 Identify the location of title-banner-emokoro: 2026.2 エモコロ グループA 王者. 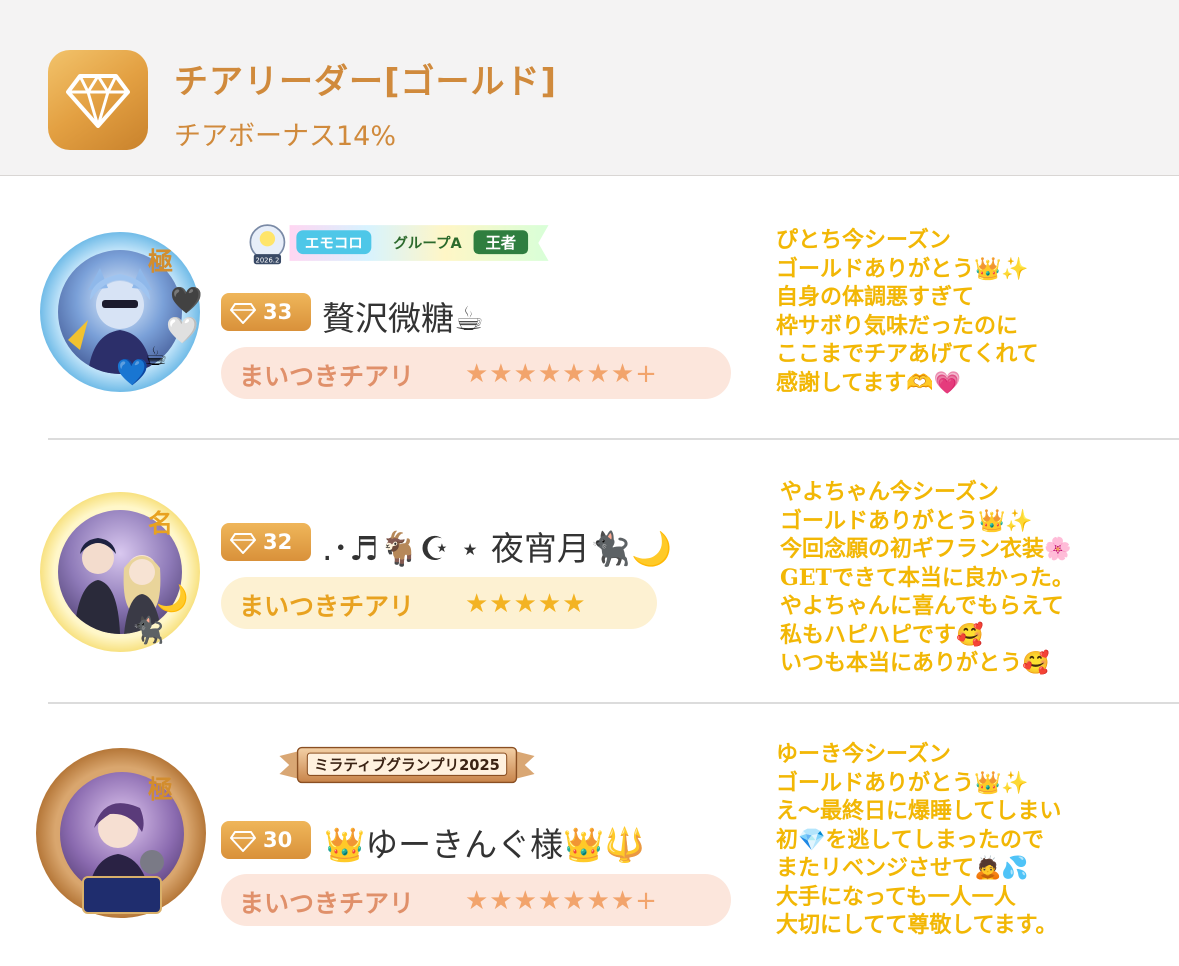
(399, 244).